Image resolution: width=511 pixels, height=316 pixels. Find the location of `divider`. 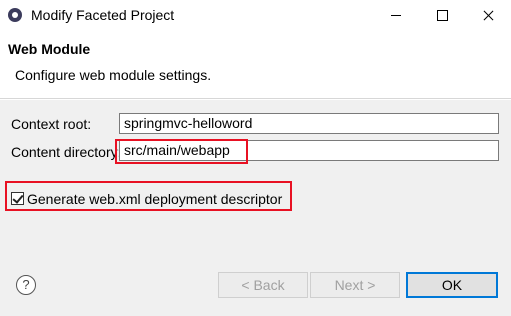

divider is located at coordinates (255, 99).